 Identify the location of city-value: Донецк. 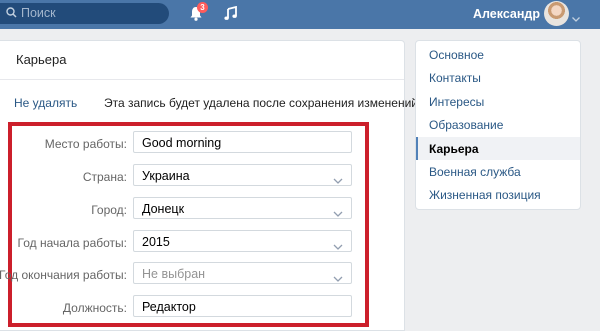
(163, 209).